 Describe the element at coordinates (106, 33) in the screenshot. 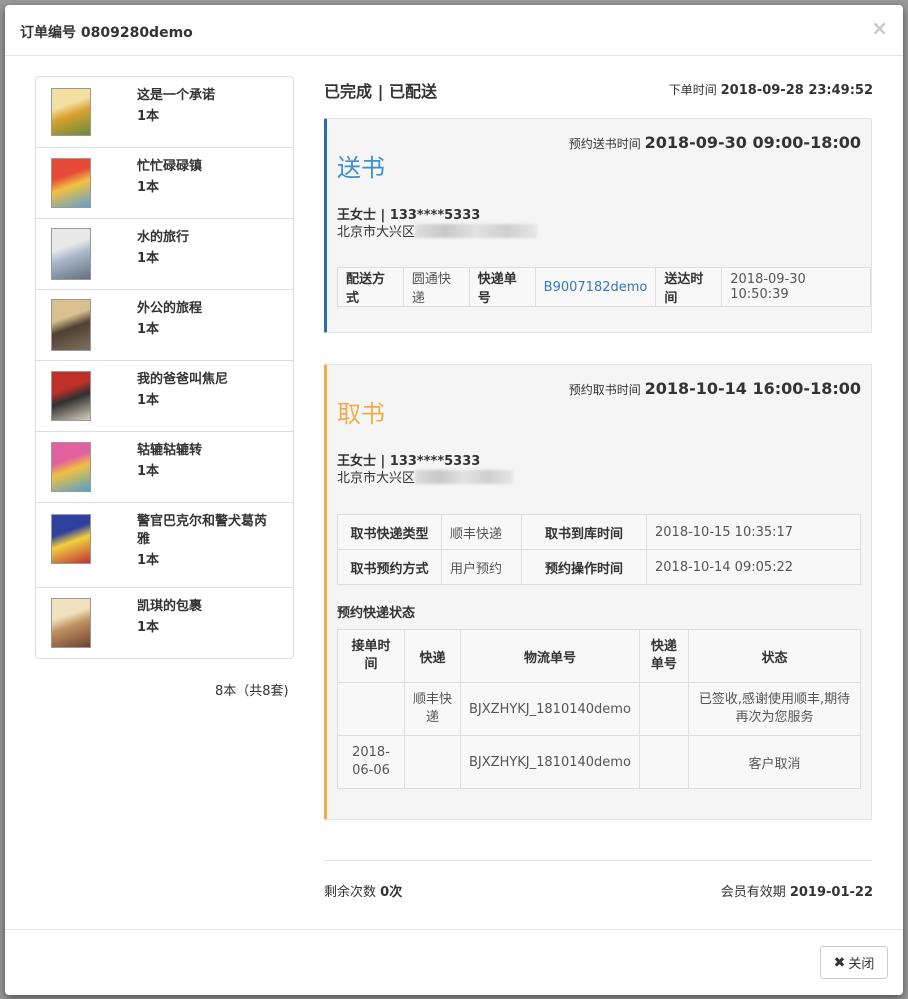

I see `modal-title: 订单编号 0809280demo` at that location.